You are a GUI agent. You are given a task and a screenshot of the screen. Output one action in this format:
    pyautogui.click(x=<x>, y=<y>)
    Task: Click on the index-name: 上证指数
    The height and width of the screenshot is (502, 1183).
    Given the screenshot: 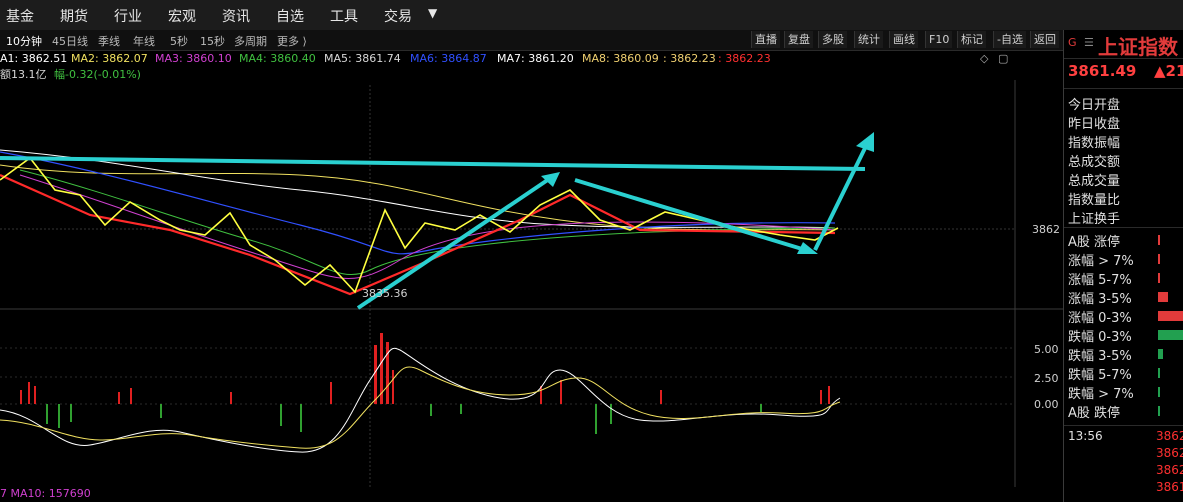 What is the action you would take?
    pyautogui.click(x=1138, y=45)
    